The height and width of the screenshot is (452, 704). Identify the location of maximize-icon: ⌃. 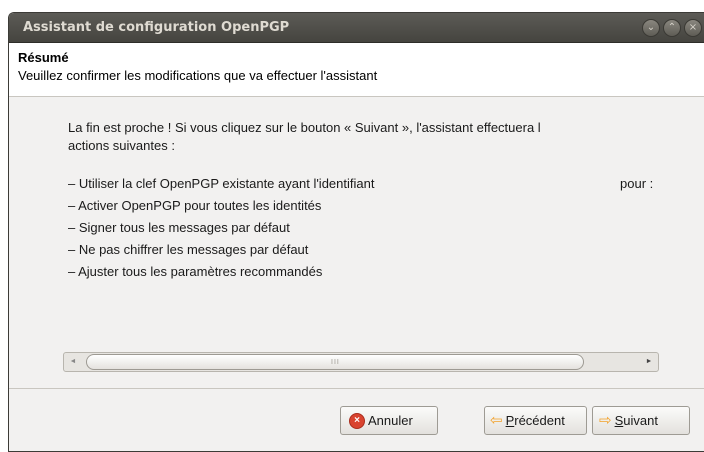
(672, 28).